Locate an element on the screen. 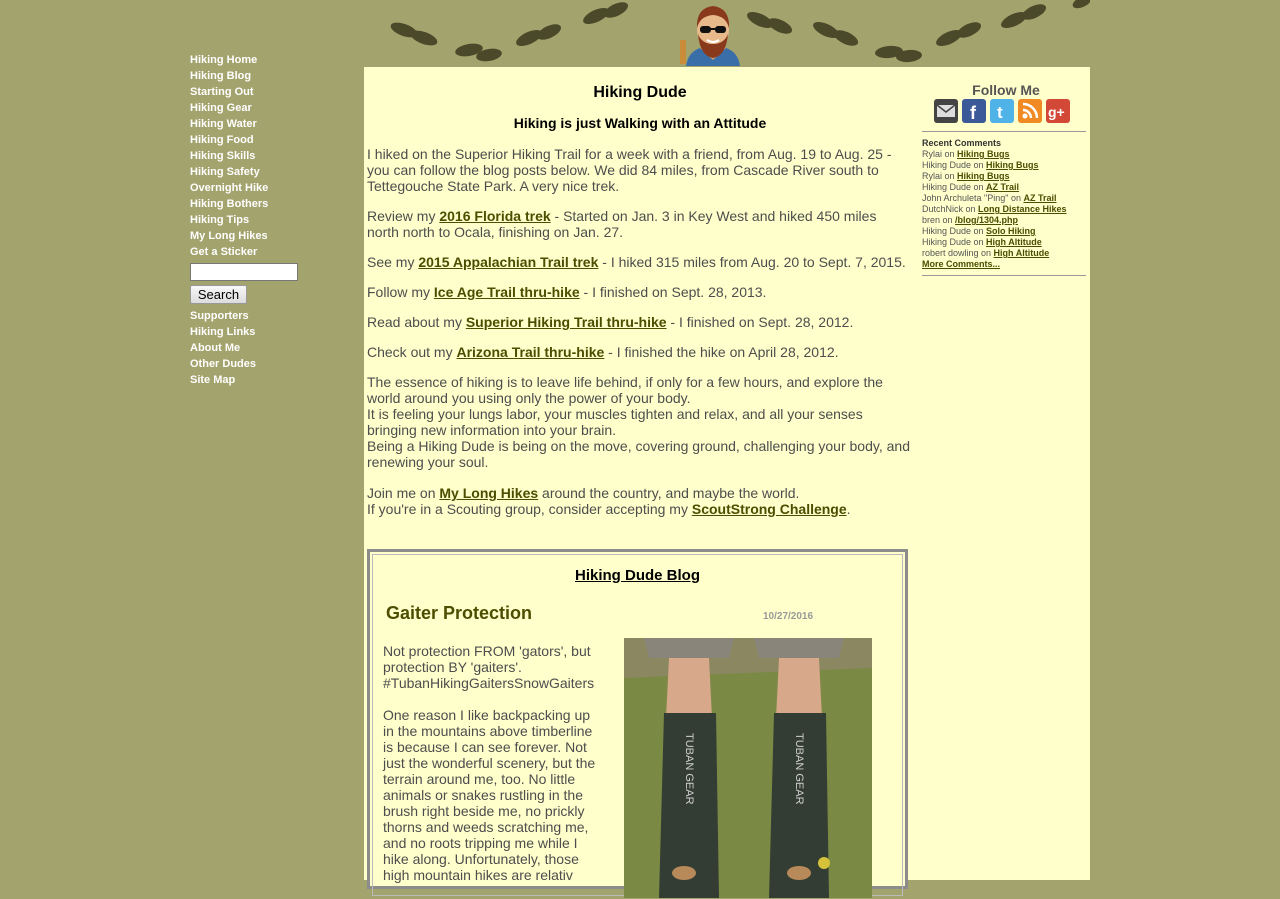  comment-item: Hiking Dude on Hiking Bugs is located at coordinates (1005, 165).